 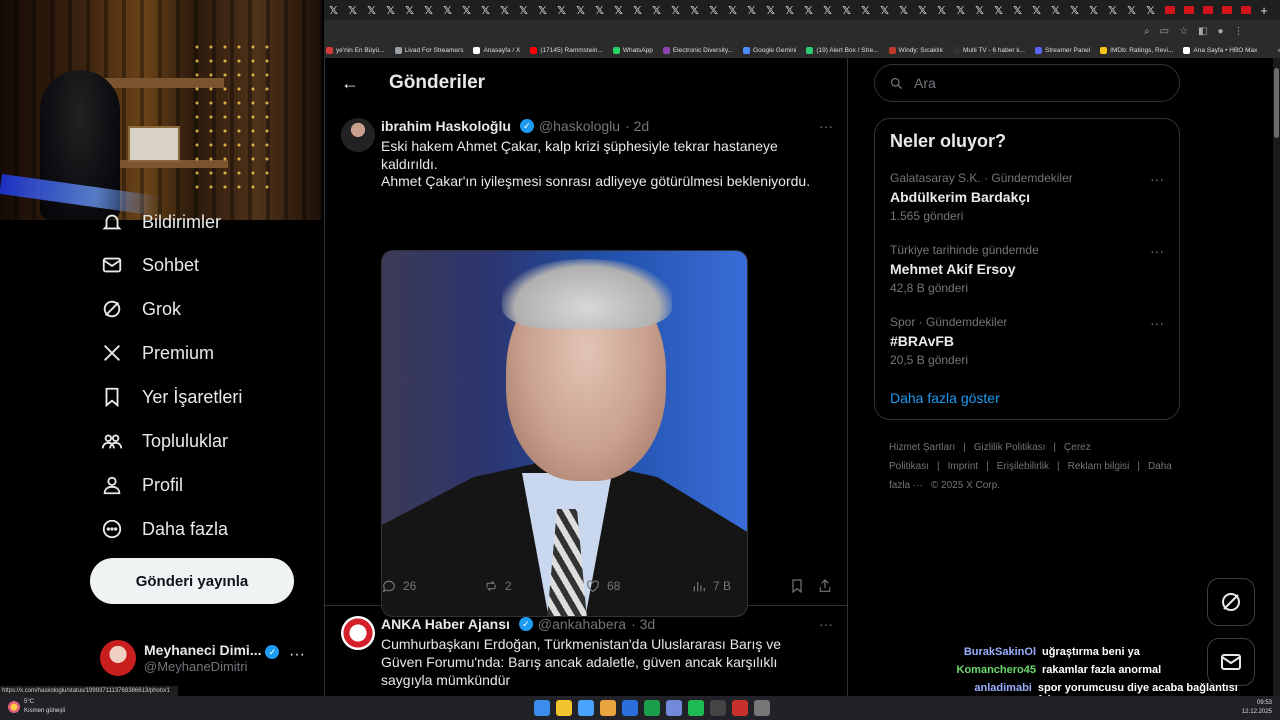 I want to click on share-button, so click(x=825, y=586).